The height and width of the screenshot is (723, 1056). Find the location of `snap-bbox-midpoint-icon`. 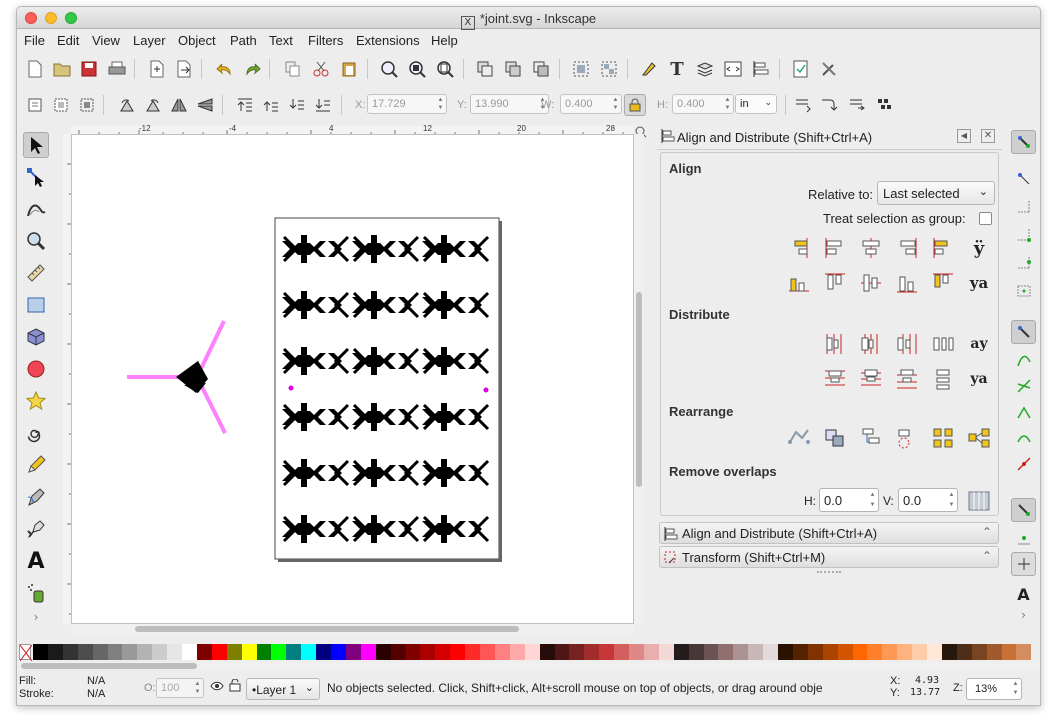

snap-bbox-midpoint-icon is located at coordinates (1023, 263).